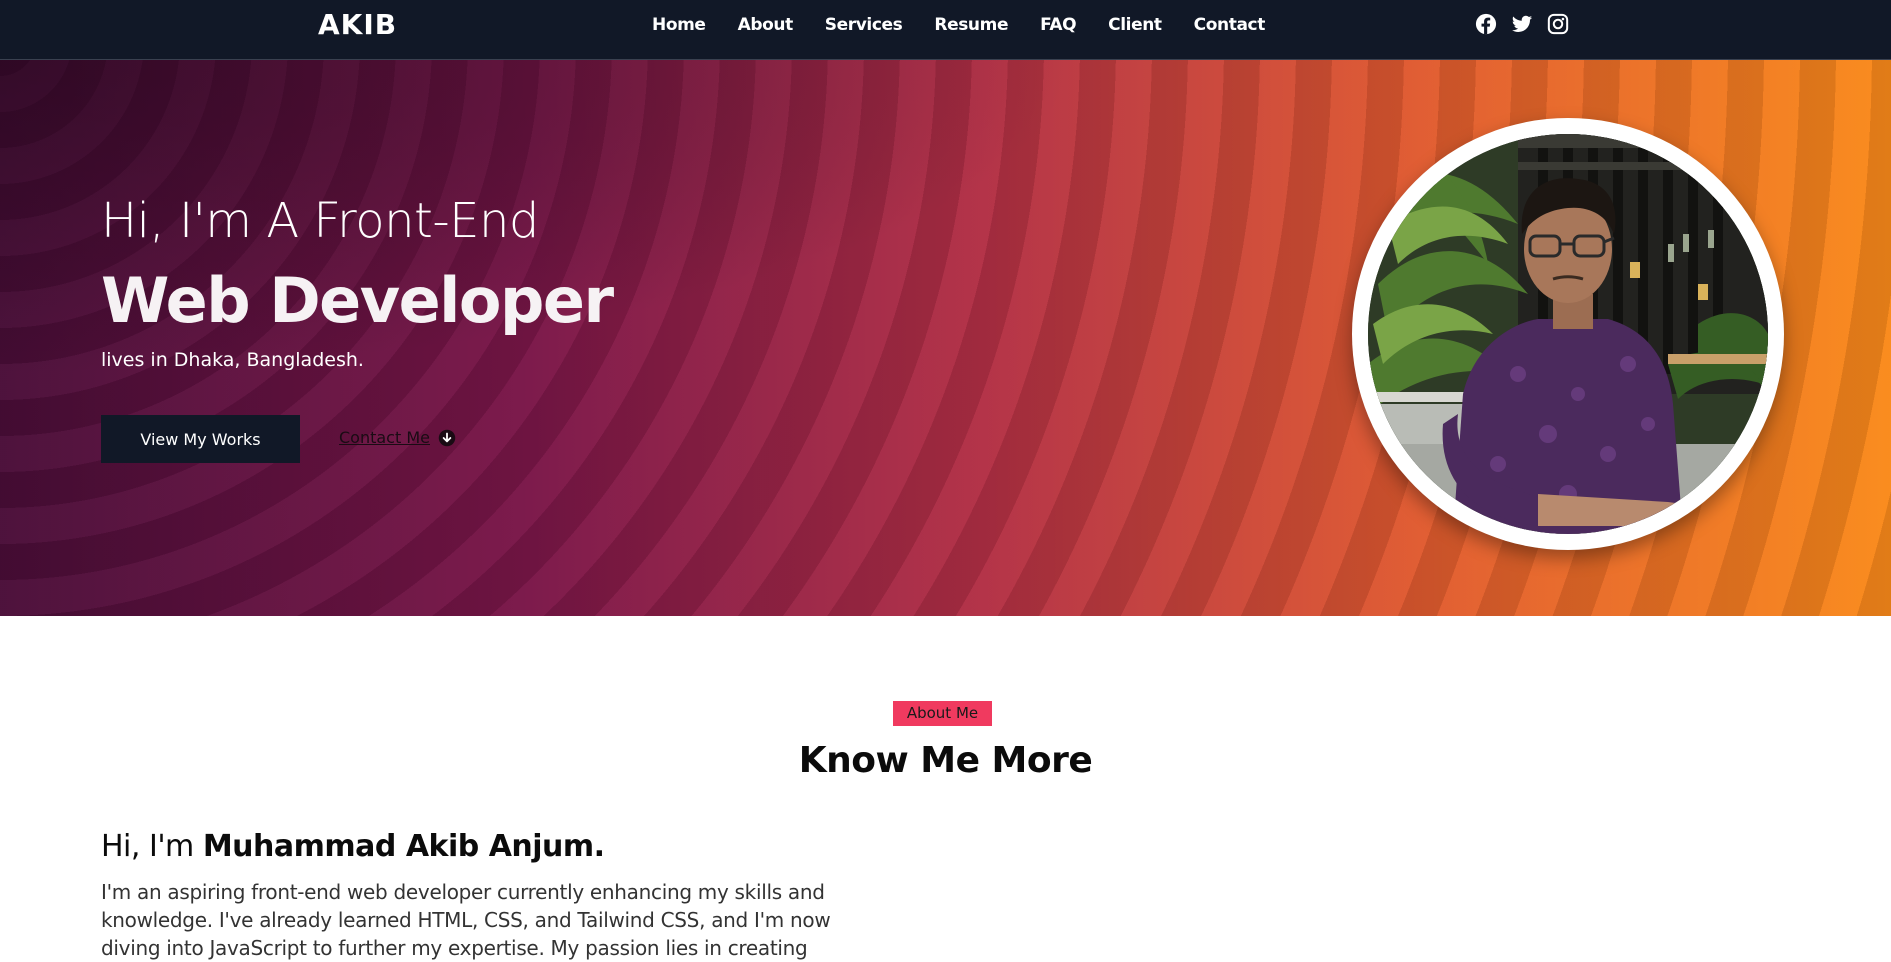 The width and height of the screenshot is (1891, 962). I want to click on nav-faq: FAQ, so click(1058, 25).